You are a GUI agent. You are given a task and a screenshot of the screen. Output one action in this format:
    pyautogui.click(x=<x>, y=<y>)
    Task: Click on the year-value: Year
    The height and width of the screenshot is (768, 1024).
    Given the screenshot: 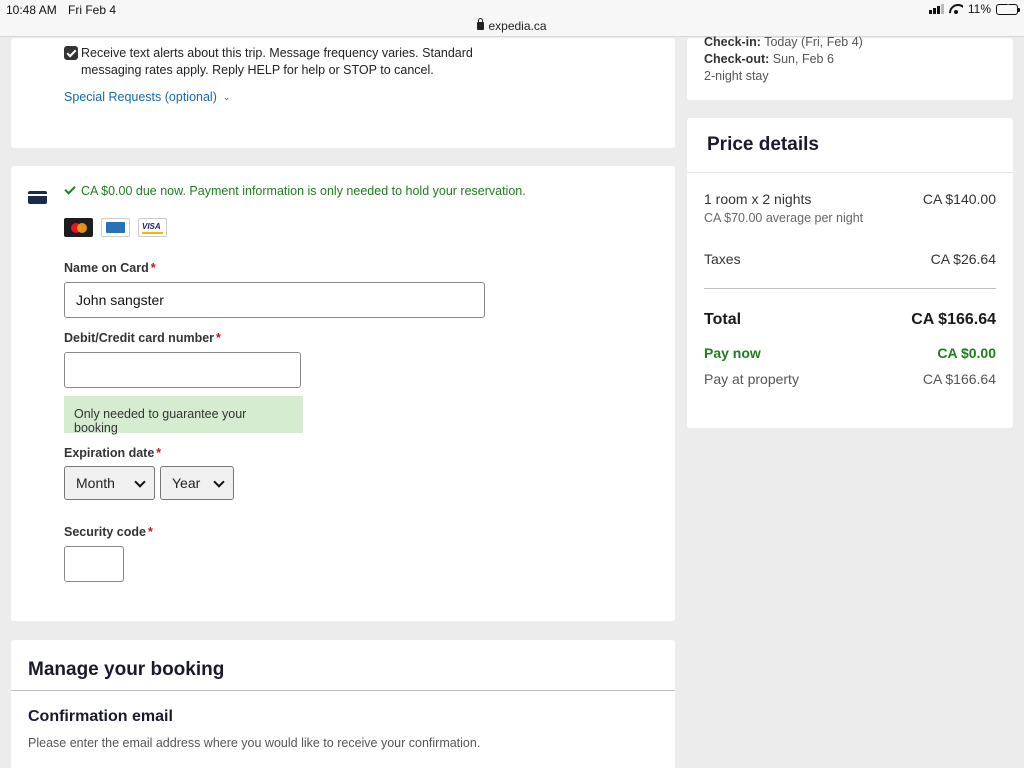 What is the action you would take?
    pyautogui.click(x=186, y=483)
    